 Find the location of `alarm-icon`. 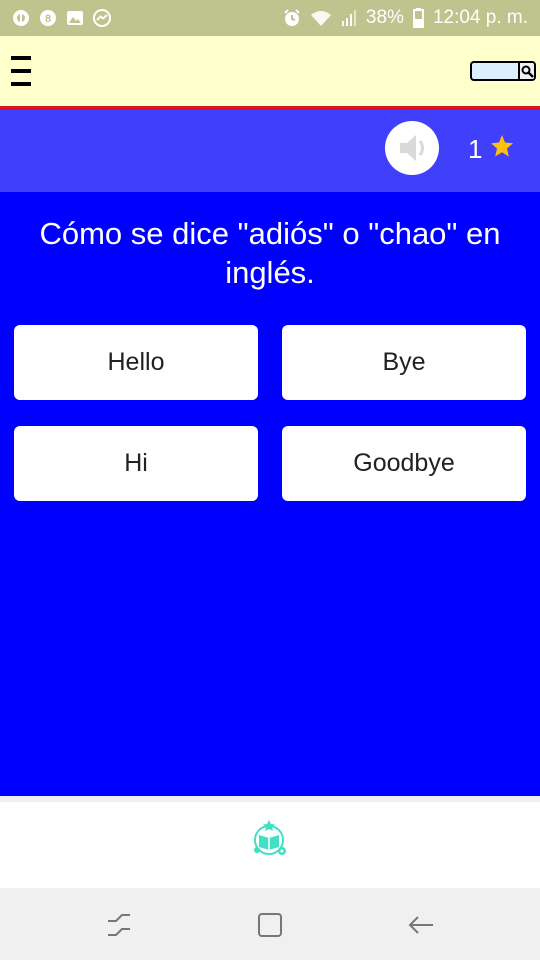

alarm-icon is located at coordinates (292, 18).